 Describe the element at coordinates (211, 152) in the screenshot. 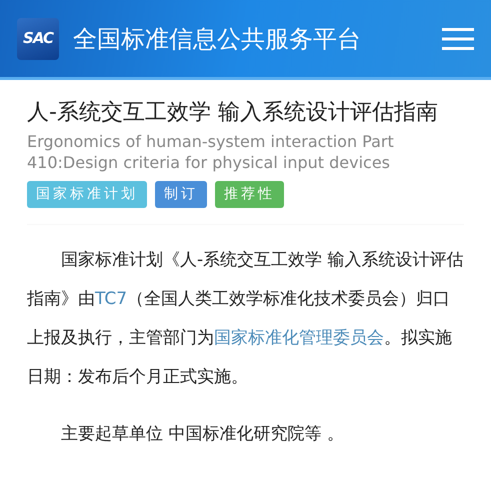

I see `english-title: Ergonomics of human-system interaction Part 410:Design criteria for physical input devices` at that location.